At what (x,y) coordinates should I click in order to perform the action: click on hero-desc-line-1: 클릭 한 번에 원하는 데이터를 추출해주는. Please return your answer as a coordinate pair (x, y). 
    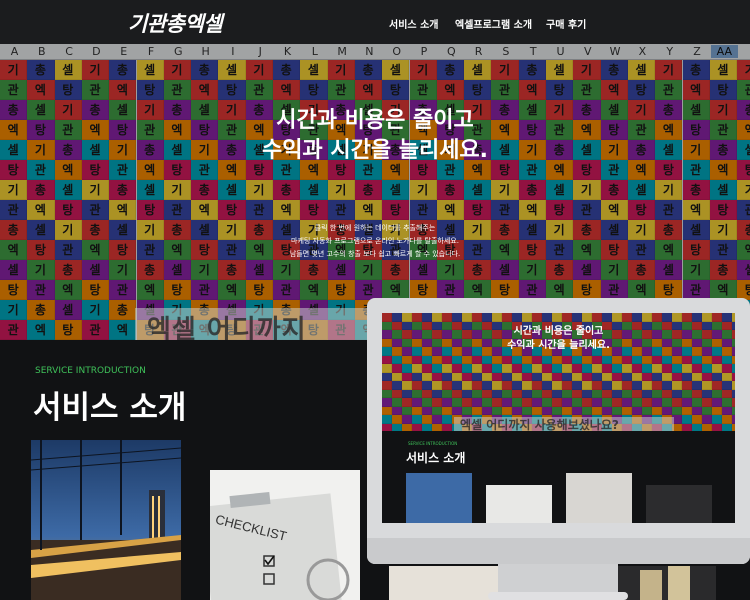
    Looking at the image, I should click on (375, 228).